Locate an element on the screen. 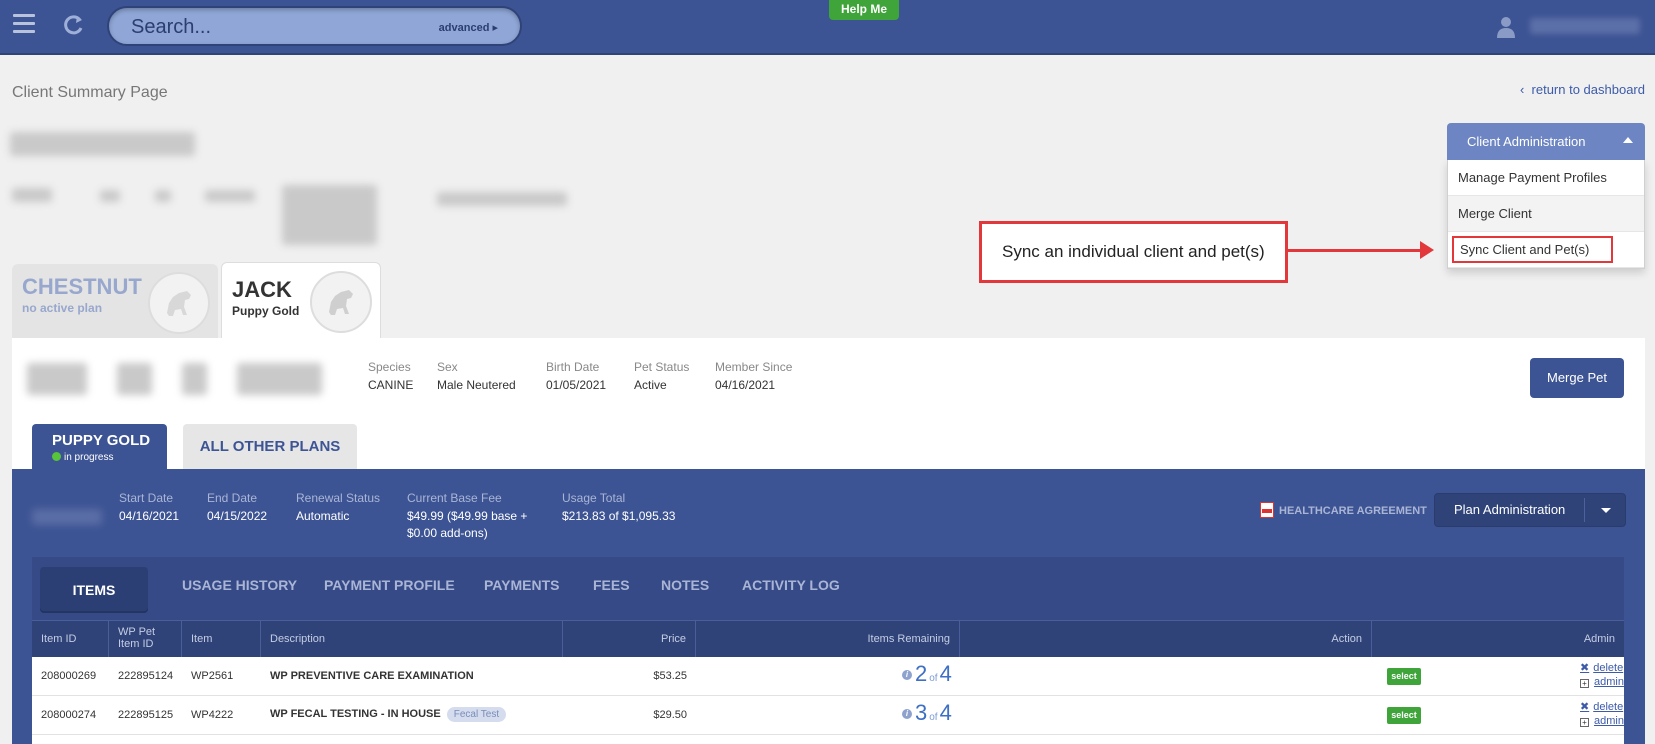 The width and height of the screenshot is (1655, 744). advanced-search-link: advanced ▸ is located at coordinates (468, 27).